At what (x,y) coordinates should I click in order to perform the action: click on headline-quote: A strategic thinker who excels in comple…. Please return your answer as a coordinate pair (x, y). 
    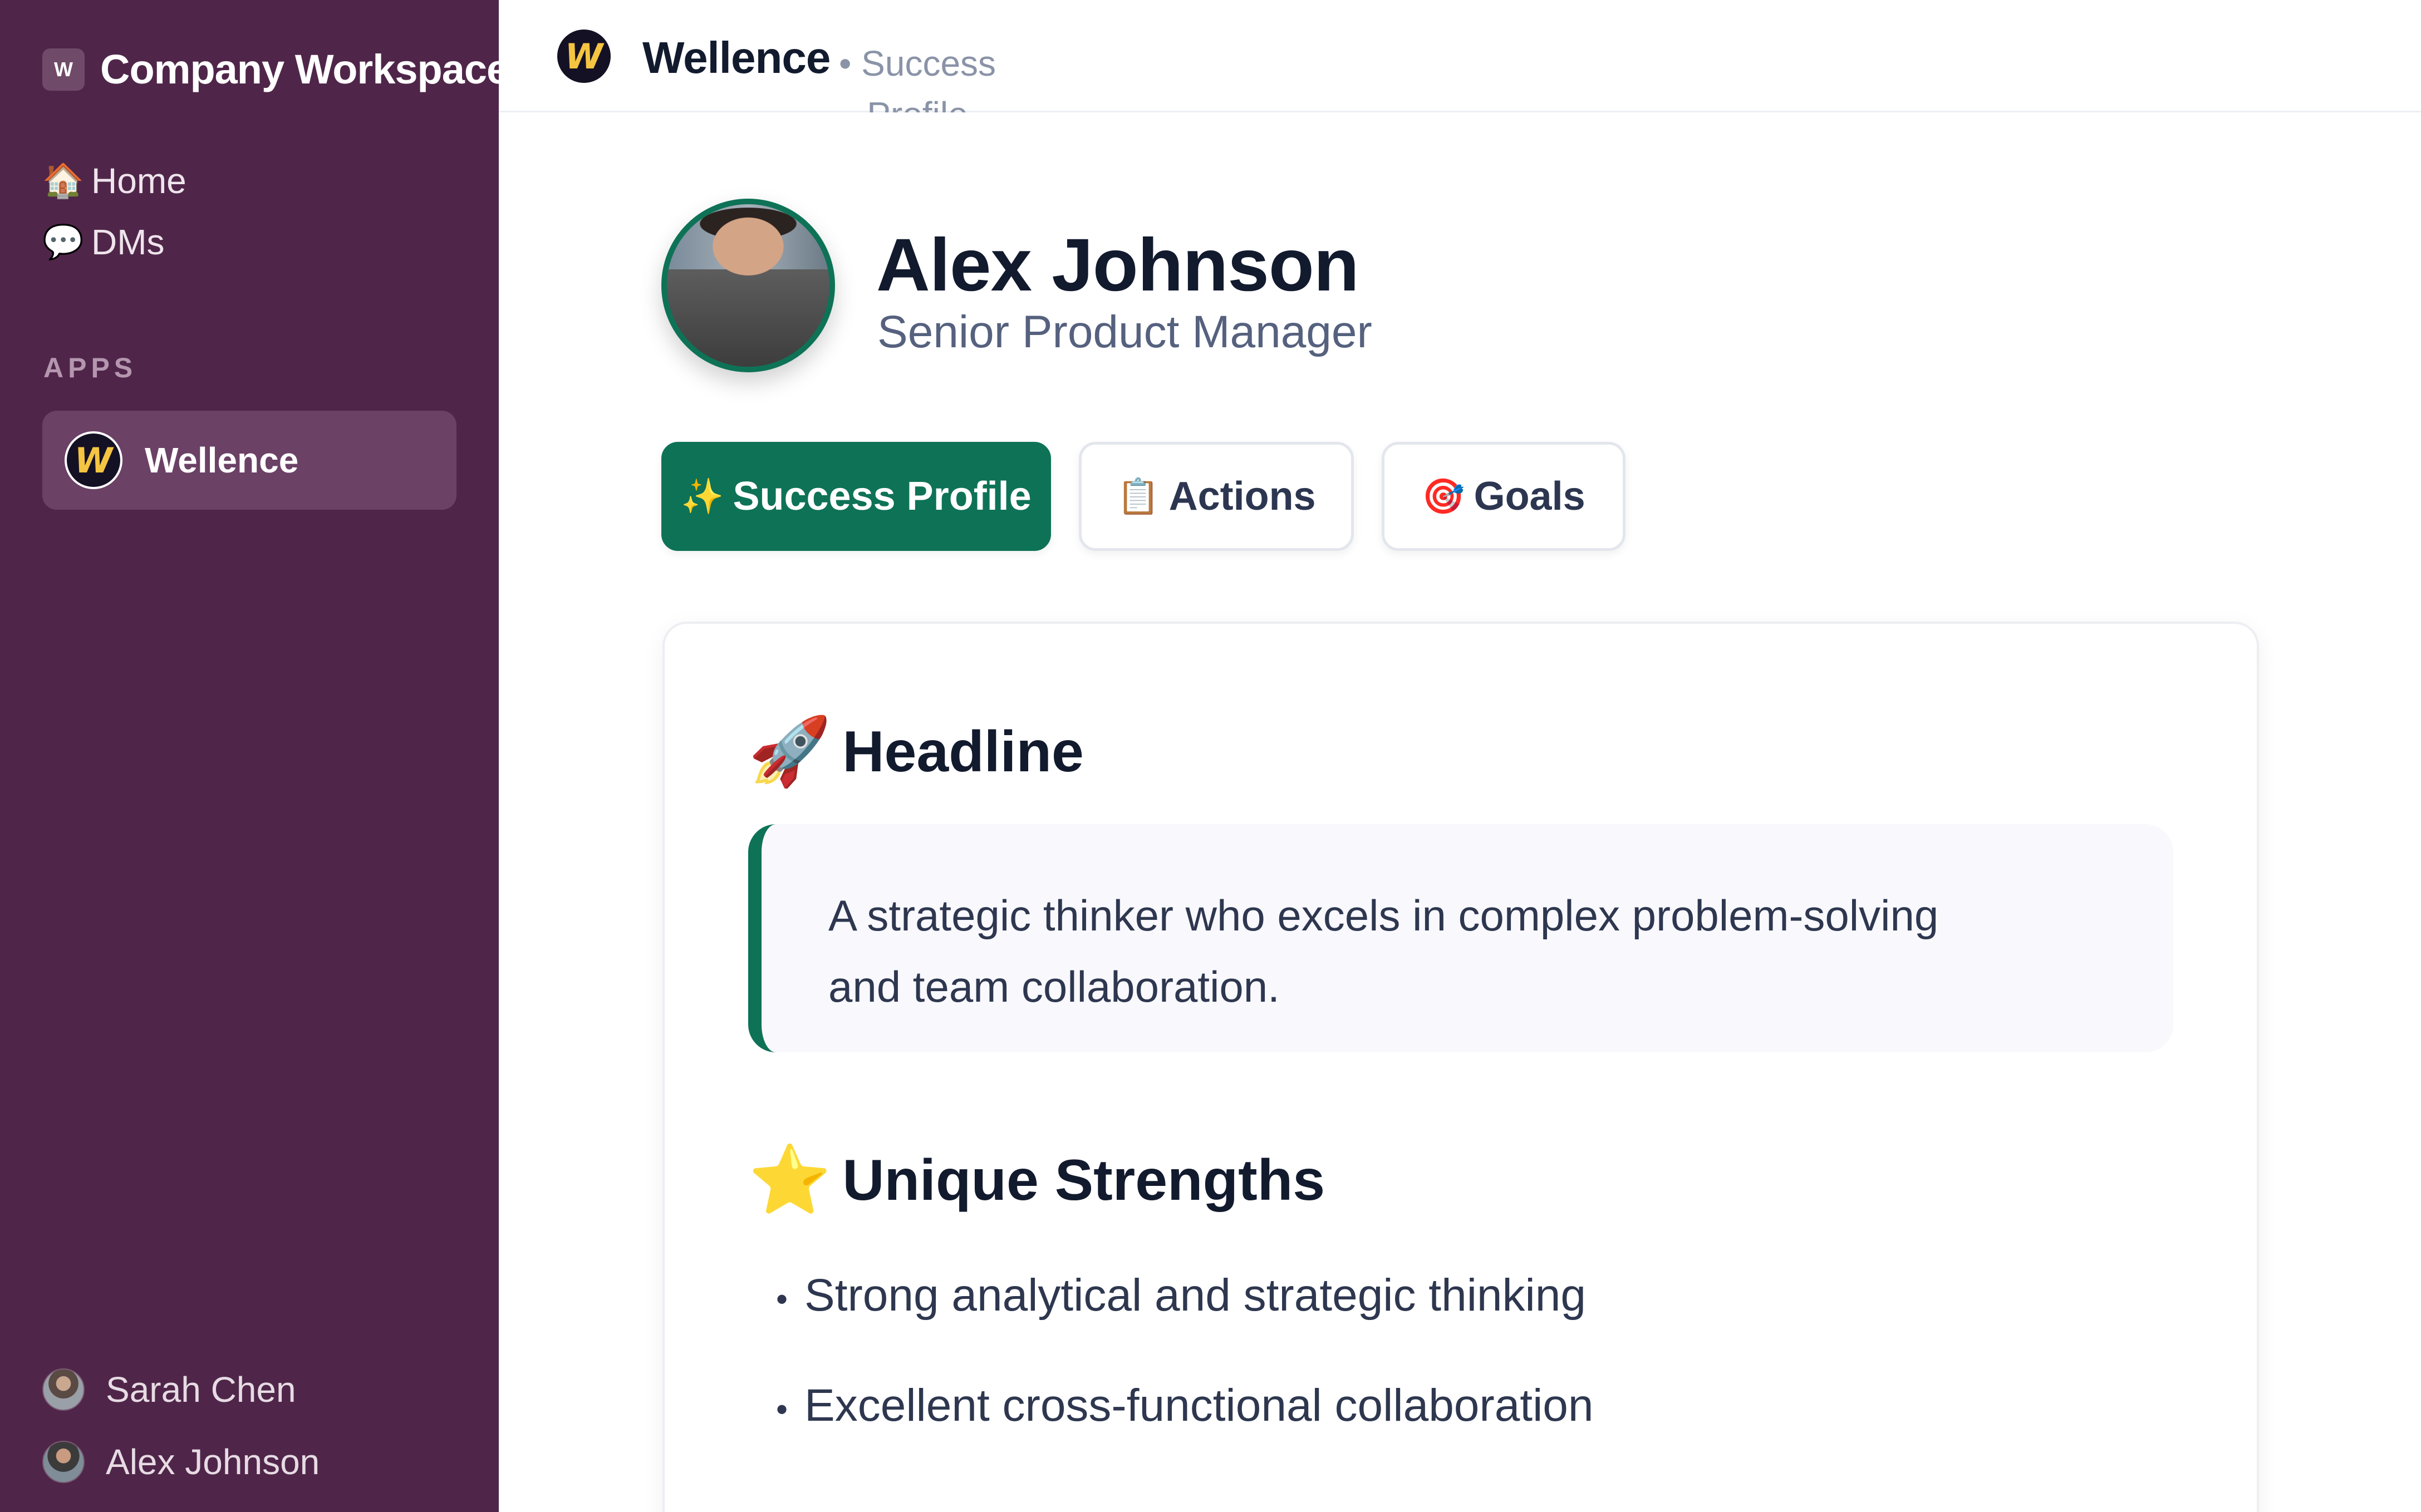
    Looking at the image, I should click on (1461, 938).